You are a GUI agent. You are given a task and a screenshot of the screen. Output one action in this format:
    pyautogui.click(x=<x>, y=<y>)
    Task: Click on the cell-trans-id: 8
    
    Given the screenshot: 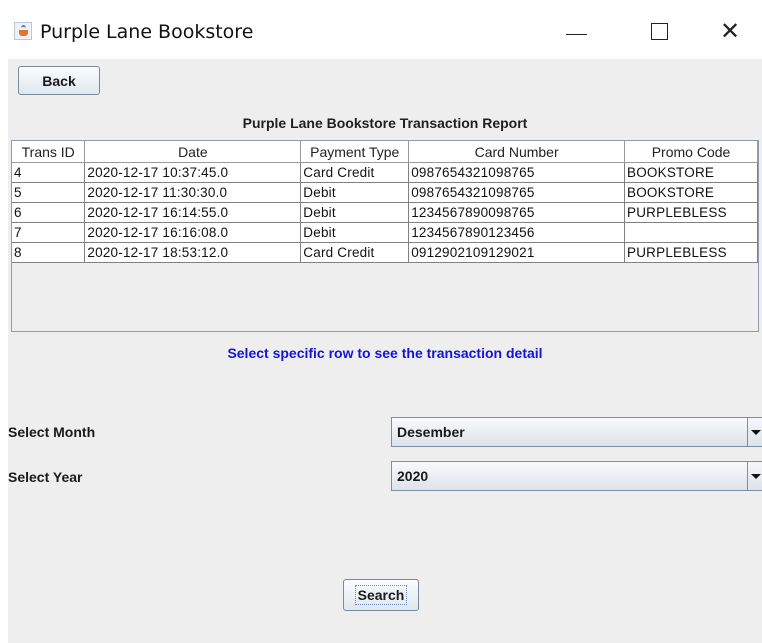 What is the action you would take?
    pyautogui.click(x=49, y=252)
    